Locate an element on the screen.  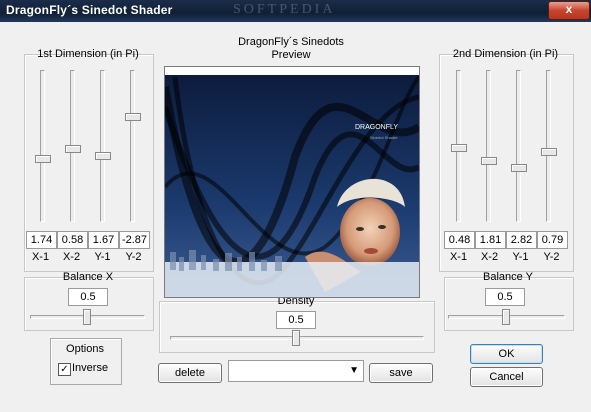
density-field: 0.5 is located at coordinates (296, 320).